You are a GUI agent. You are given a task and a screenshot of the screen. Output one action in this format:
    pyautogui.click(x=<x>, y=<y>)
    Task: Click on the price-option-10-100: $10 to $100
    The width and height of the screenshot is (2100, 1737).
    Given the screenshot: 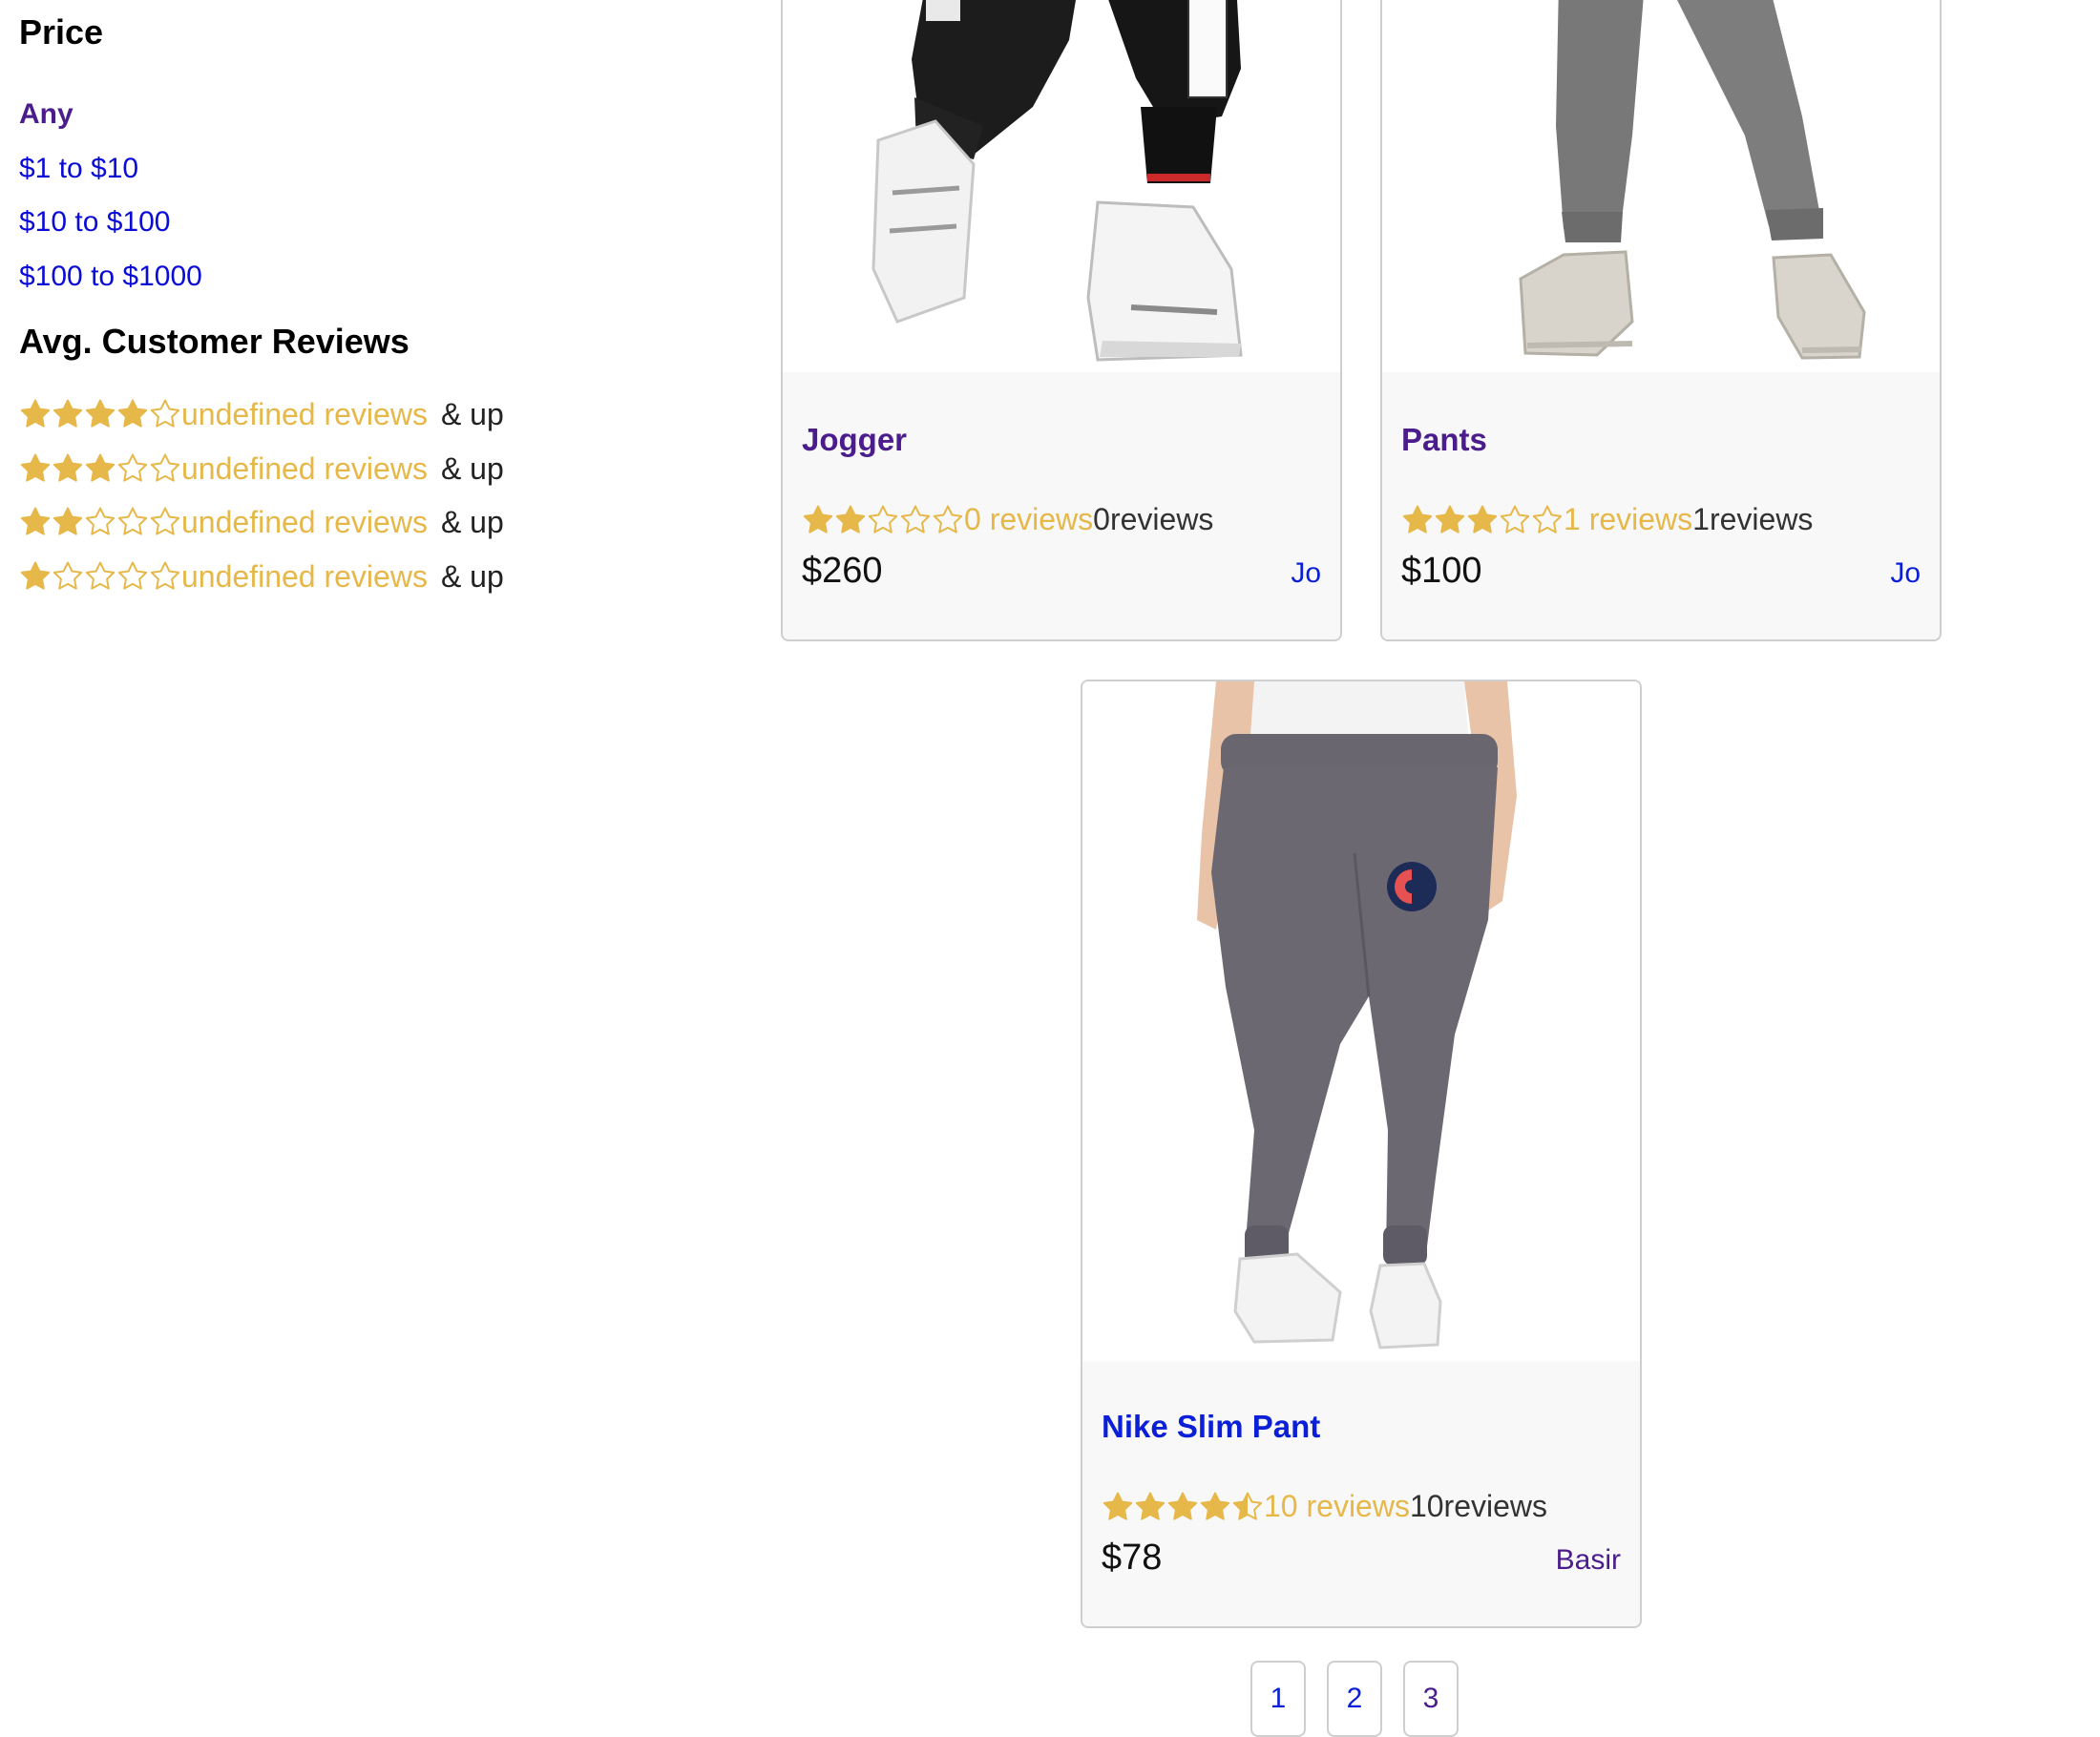 What is the action you would take?
    pyautogui.click(x=111, y=223)
    